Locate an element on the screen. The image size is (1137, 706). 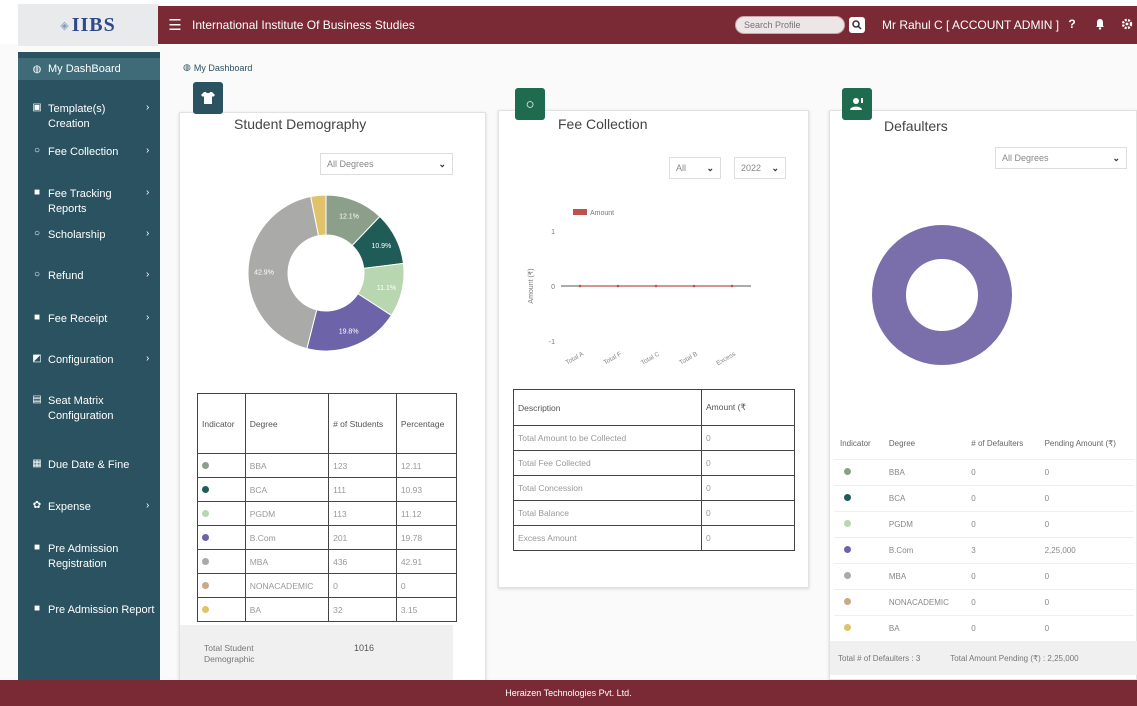
sidebar-item-expense: ✿ Expense › is located at coordinates (89, 507).